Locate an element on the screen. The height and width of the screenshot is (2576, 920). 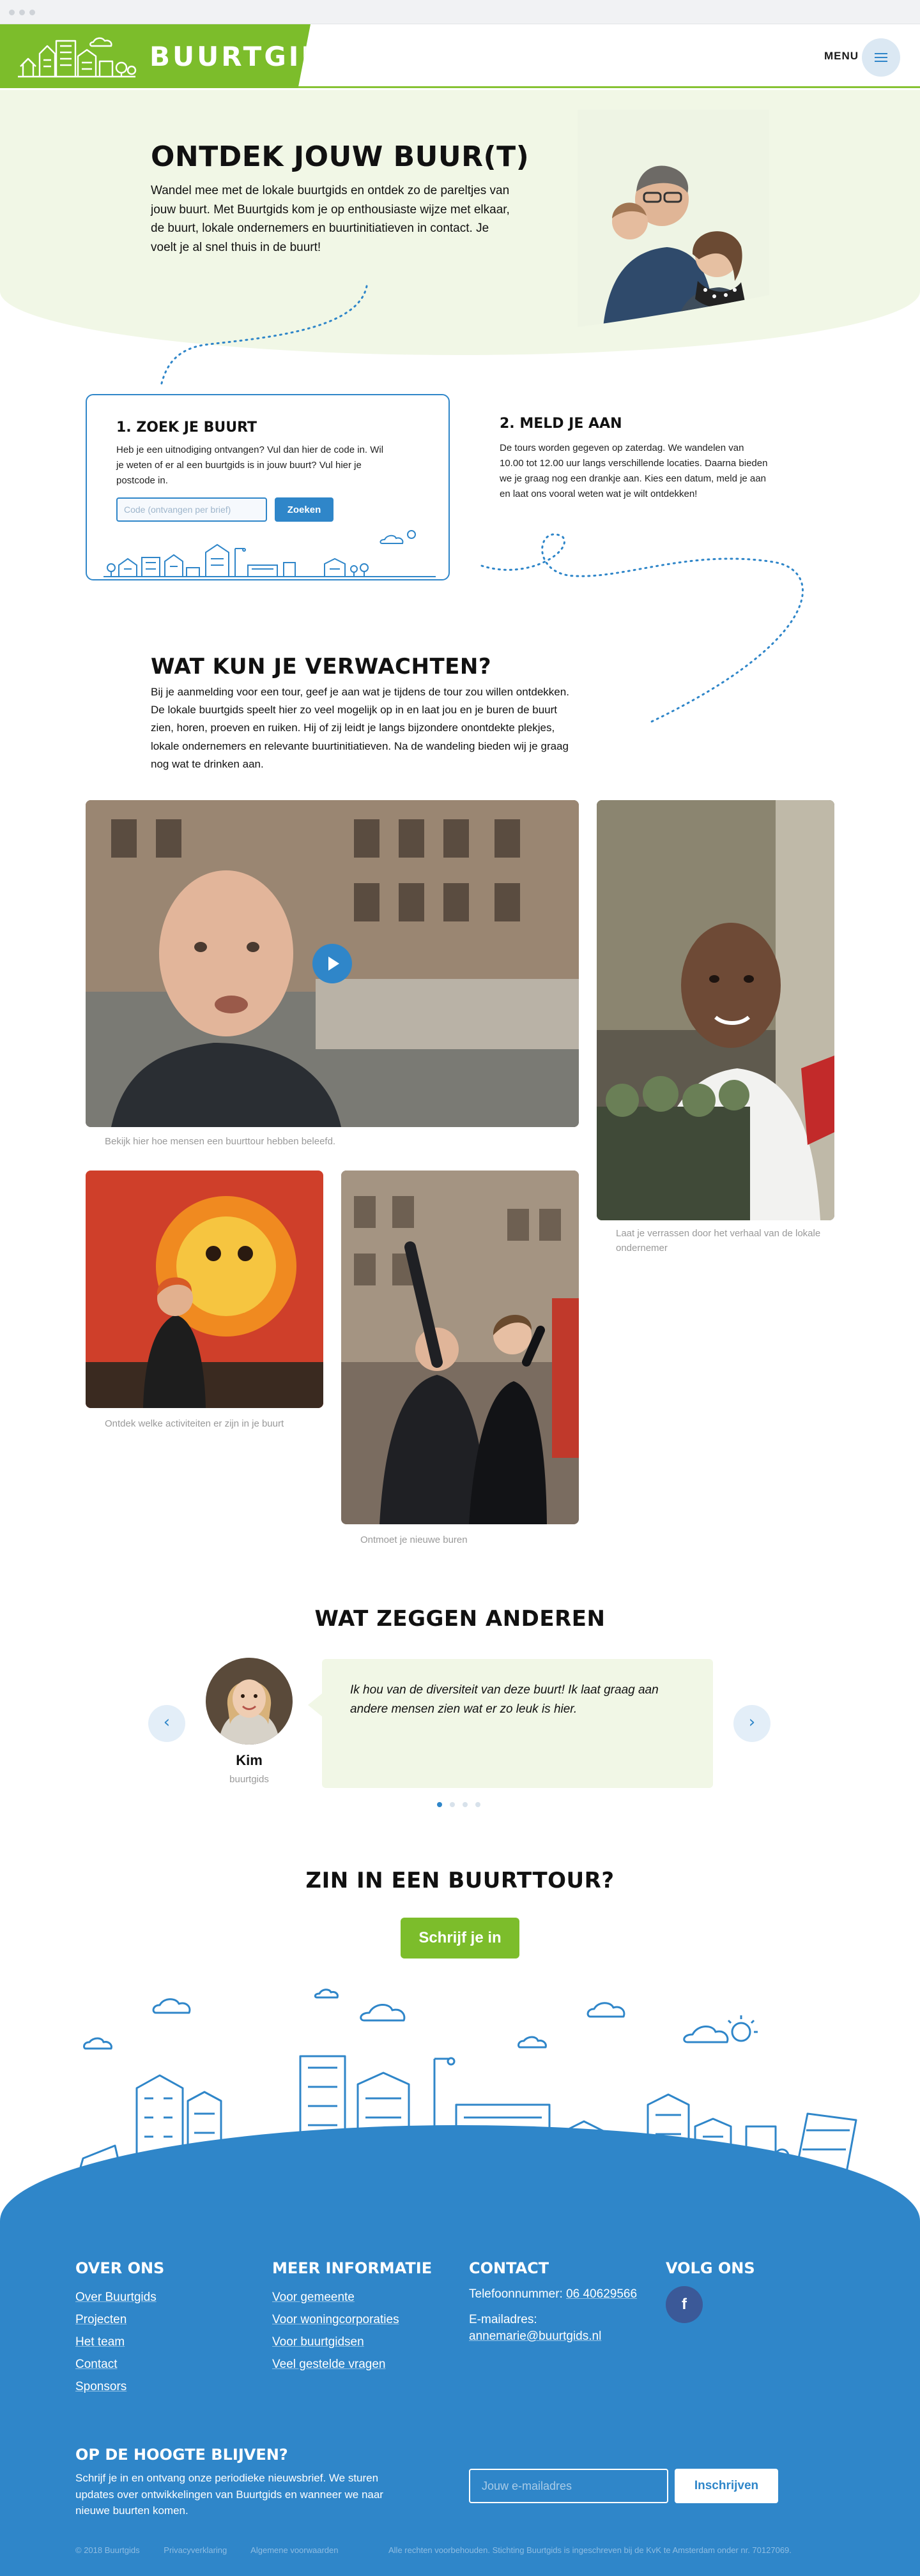
step2-title: 2. MELD JE AAN is located at coordinates (561, 424).